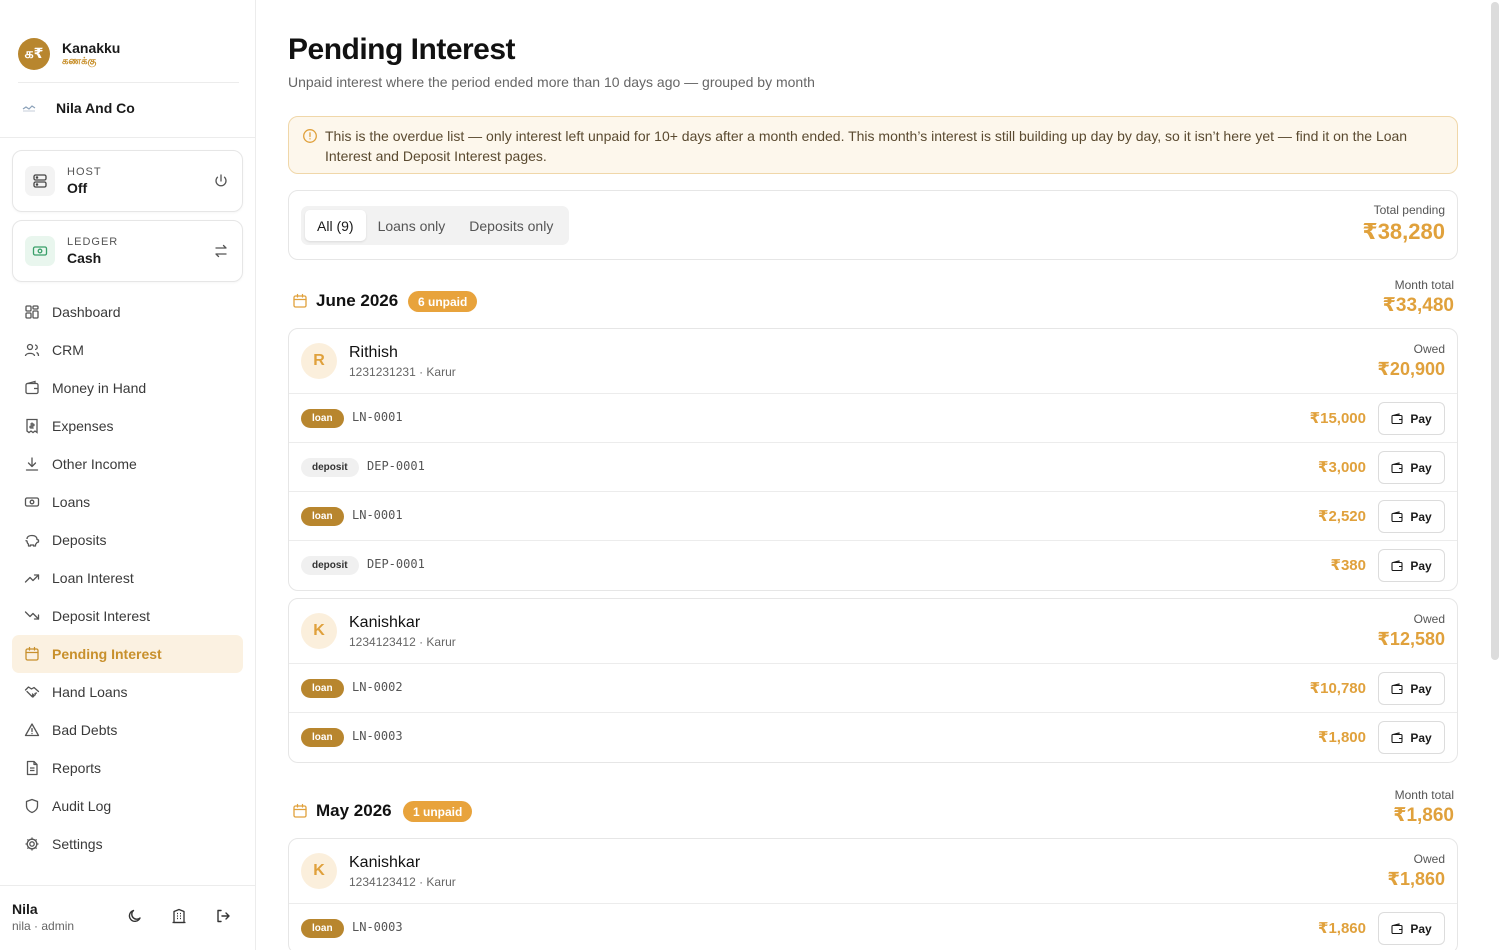 The image size is (1500, 950). What do you see at coordinates (40, 181) in the screenshot?
I see `server-icon` at bounding box center [40, 181].